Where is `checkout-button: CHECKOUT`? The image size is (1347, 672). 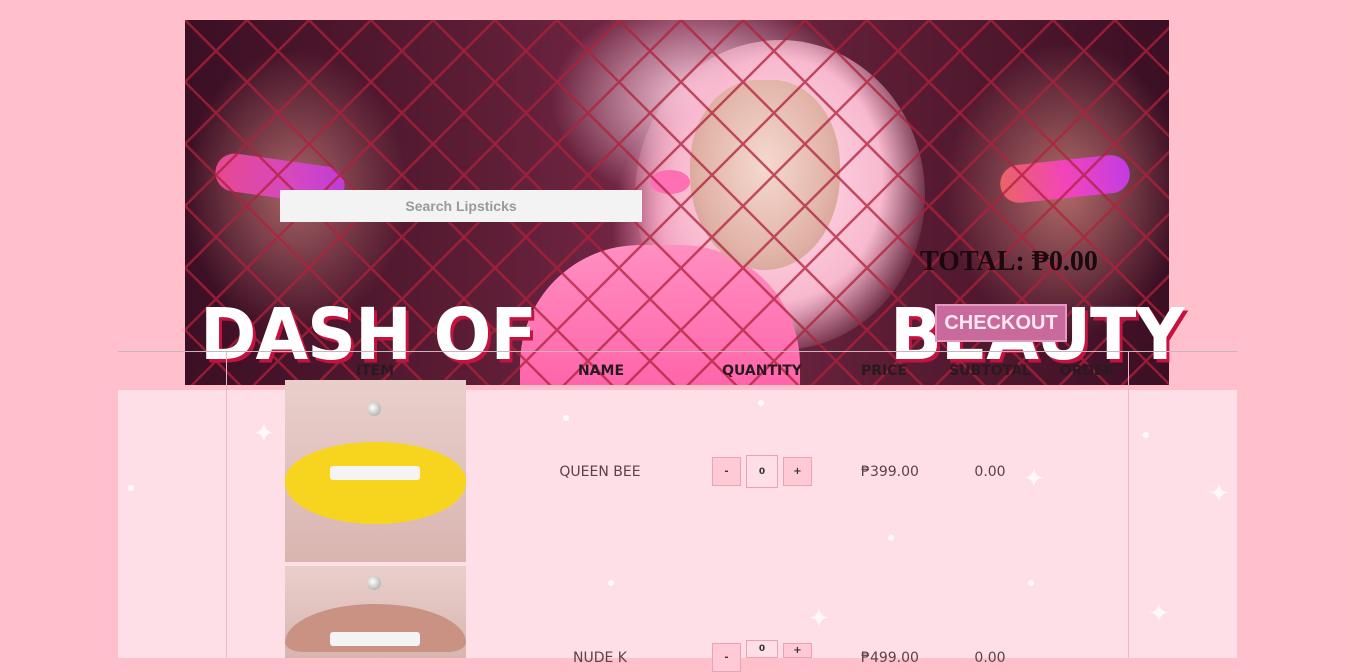 checkout-button: CHECKOUT is located at coordinates (1001, 323).